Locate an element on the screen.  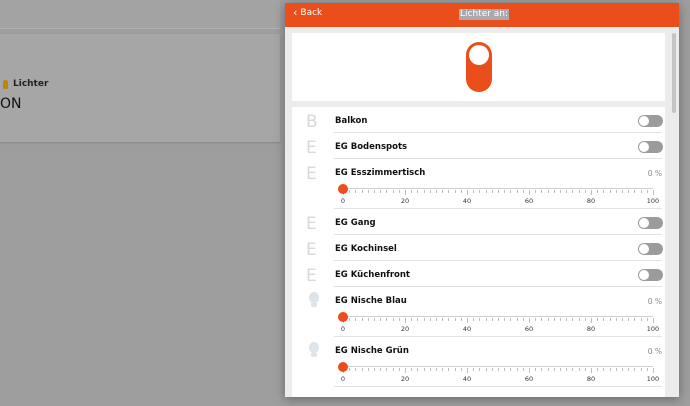
dialog-title: Lichter an: is located at coordinates (484, 14).